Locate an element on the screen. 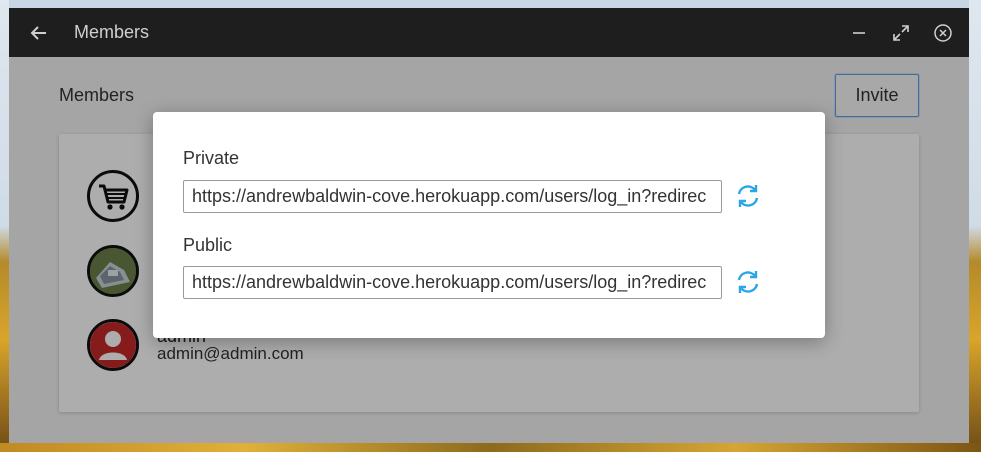 The height and width of the screenshot is (452, 981). back-button is located at coordinates (39, 32).